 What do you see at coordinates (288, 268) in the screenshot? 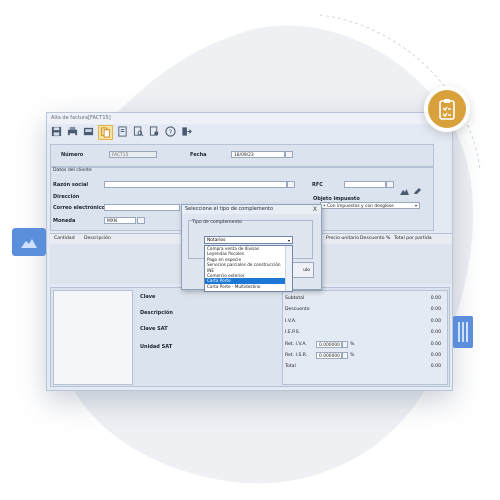
I see `dropdown-scrollbar` at bounding box center [288, 268].